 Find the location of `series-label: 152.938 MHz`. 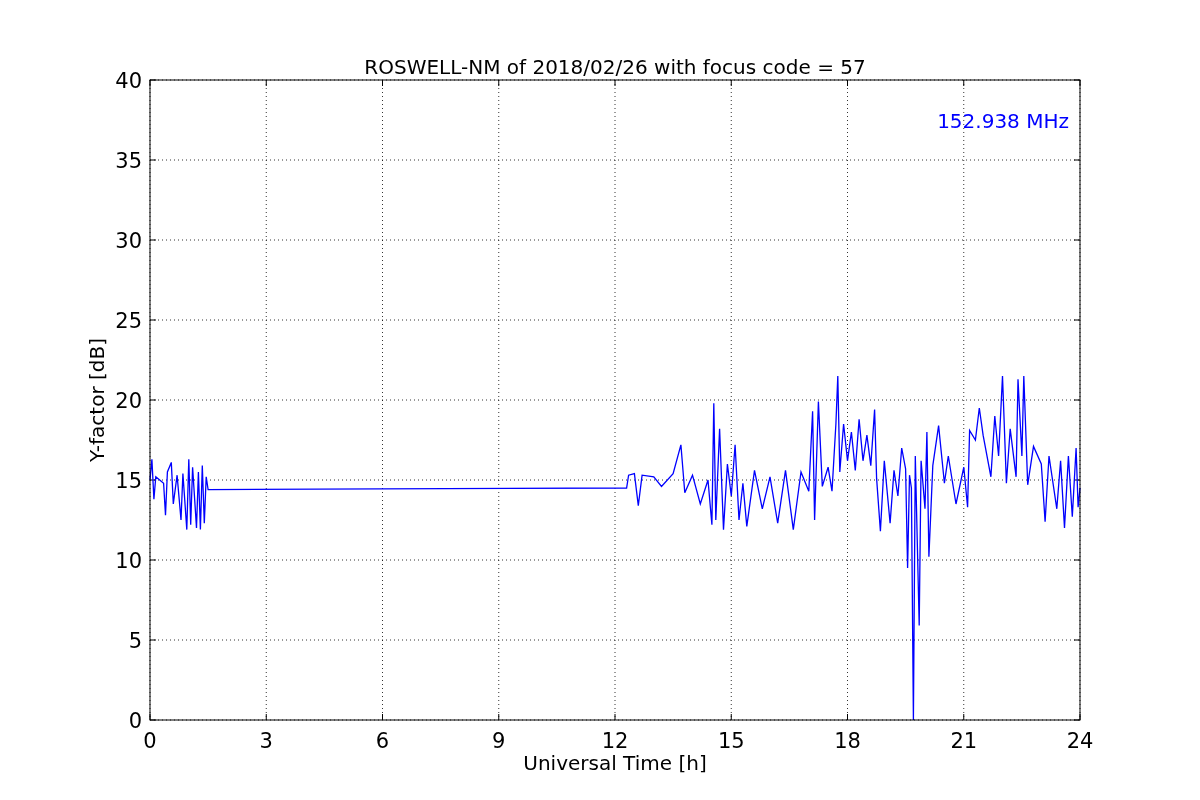

series-label: 152.938 MHz is located at coordinates (1003, 121).